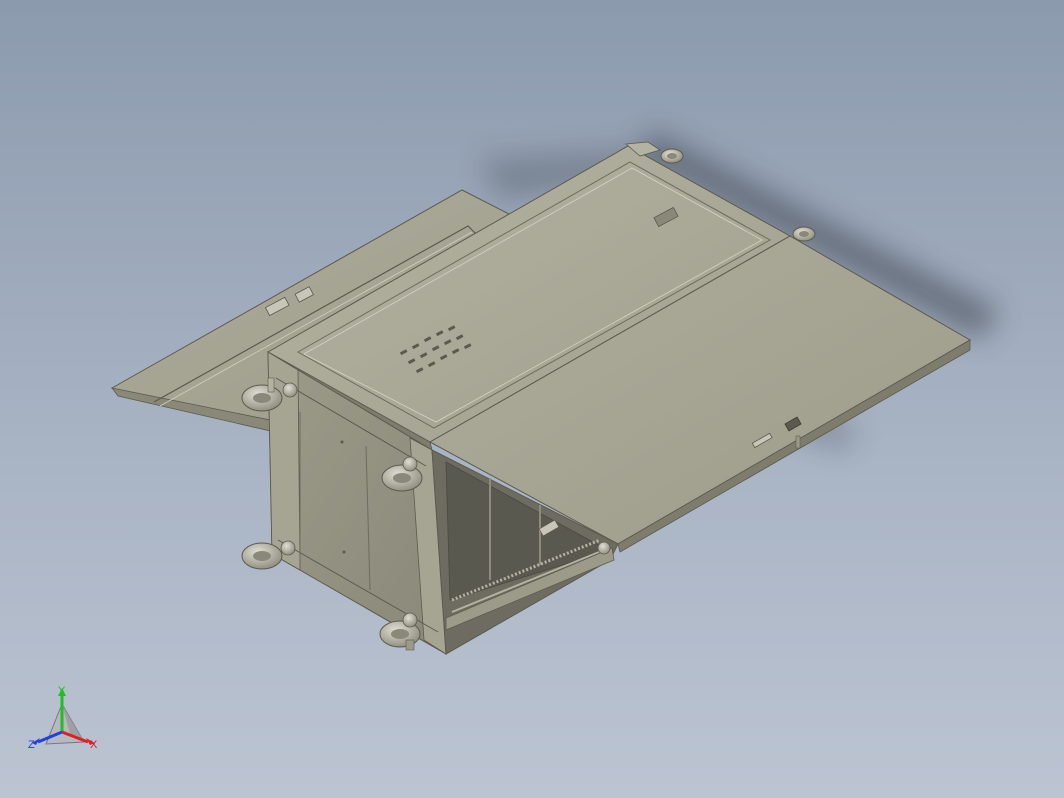 Image resolution: width=1064 pixels, height=798 pixels. Describe the element at coordinates (268, 555) in the screenshot. I see `lifting-ring-bottom-left` at that location.